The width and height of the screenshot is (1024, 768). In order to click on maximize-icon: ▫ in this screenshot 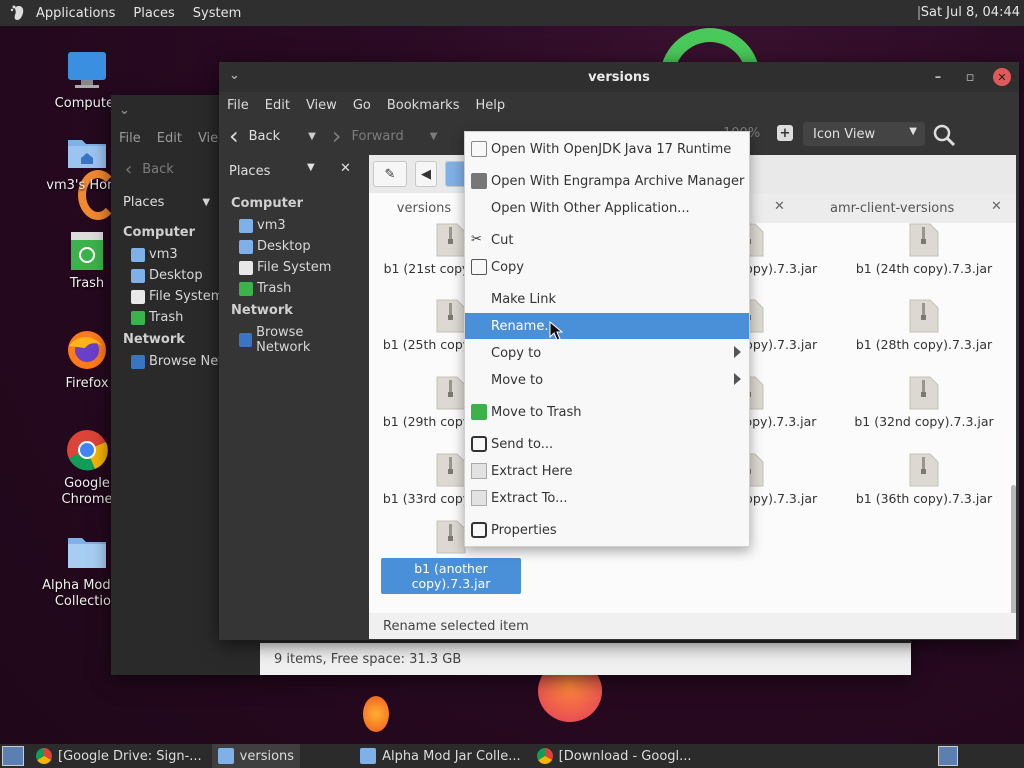, I will do `click(970, 77)`.